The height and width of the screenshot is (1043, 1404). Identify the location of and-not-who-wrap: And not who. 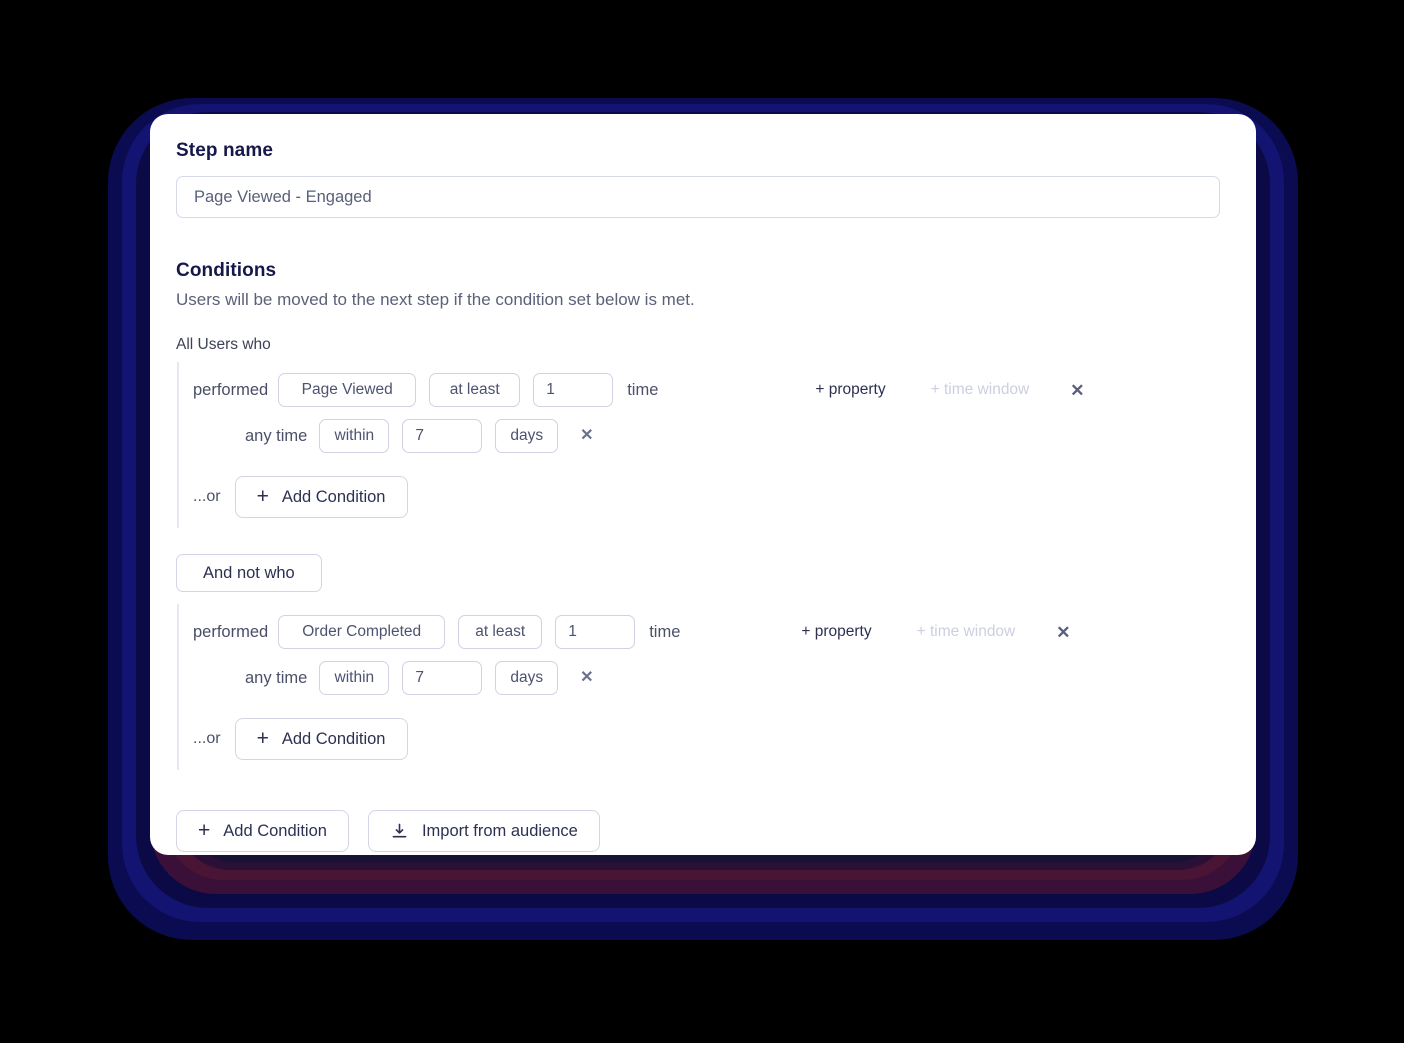
(703, 573).